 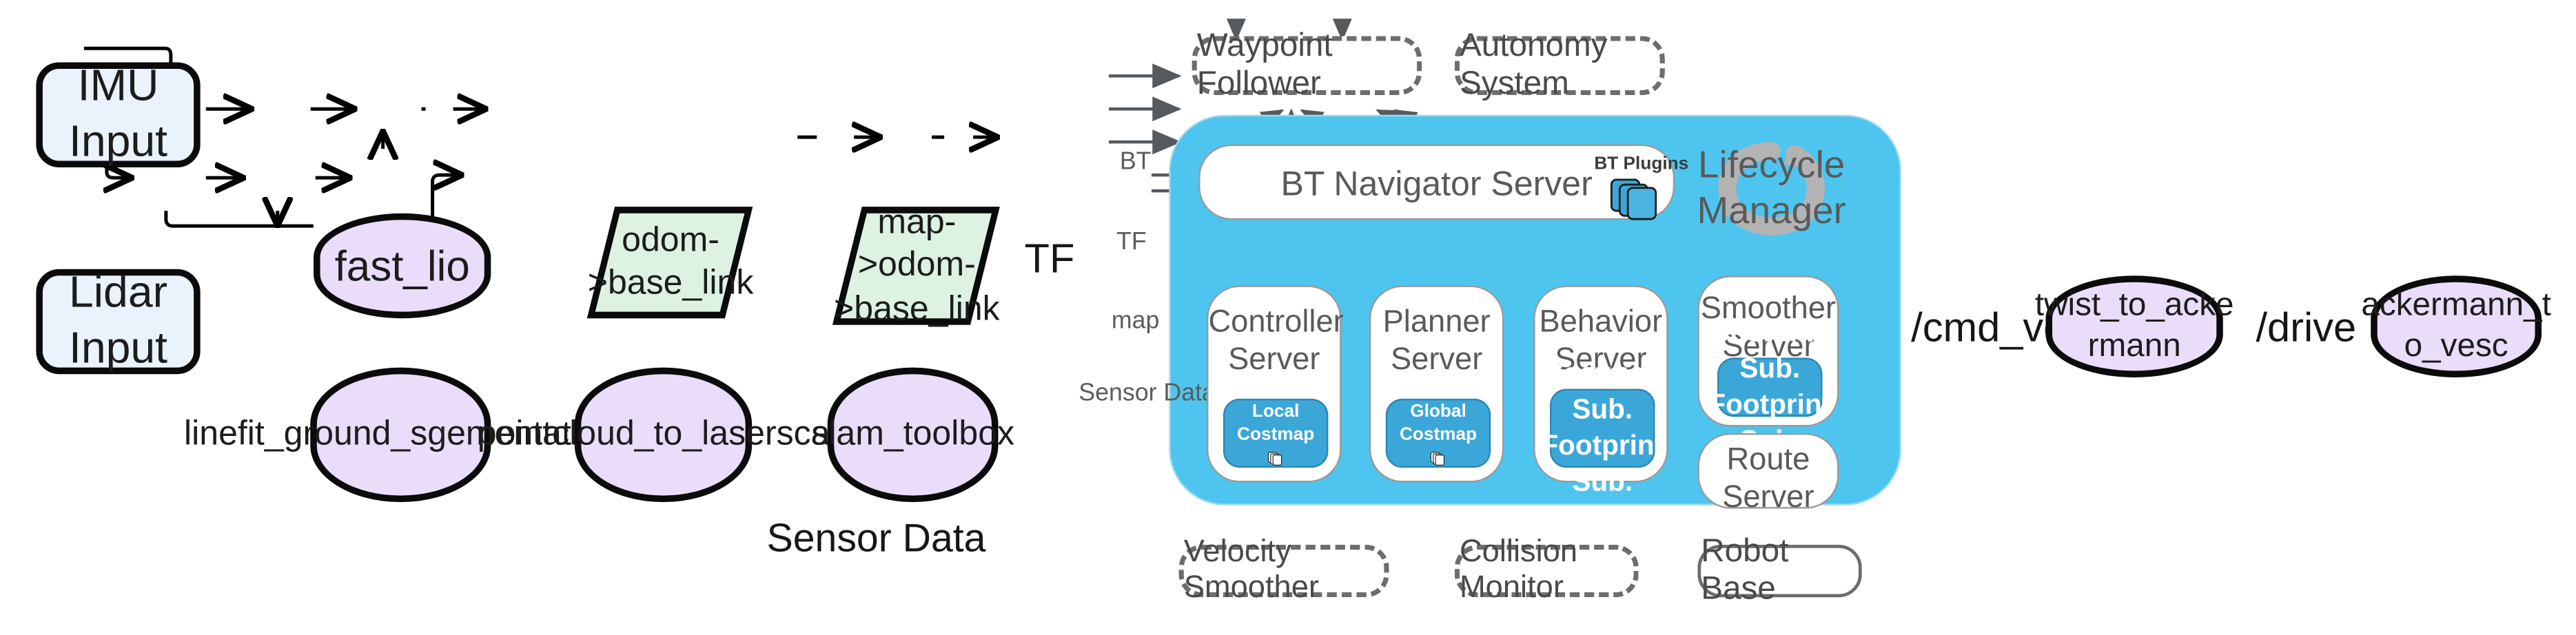 I want to click on global-costmap-chip: Global Costmap, so click(x=1438, y=433).